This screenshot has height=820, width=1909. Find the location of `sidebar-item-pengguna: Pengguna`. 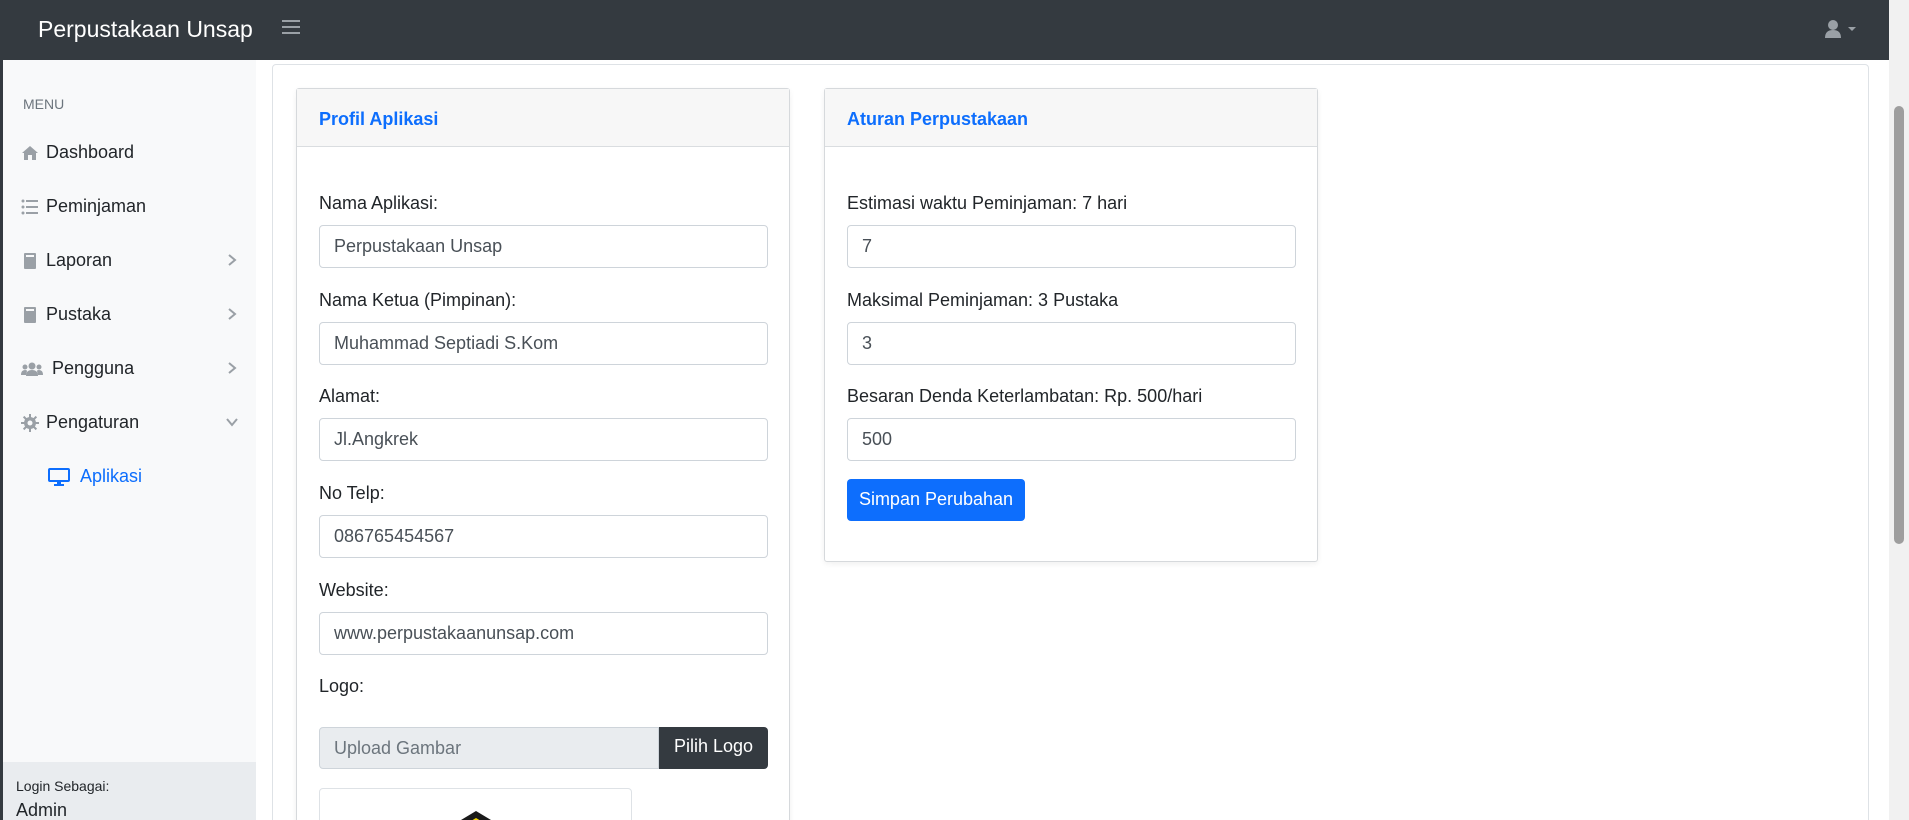

sidebar-item-pengguna: Pengguna is located at coordinates (129, 368).